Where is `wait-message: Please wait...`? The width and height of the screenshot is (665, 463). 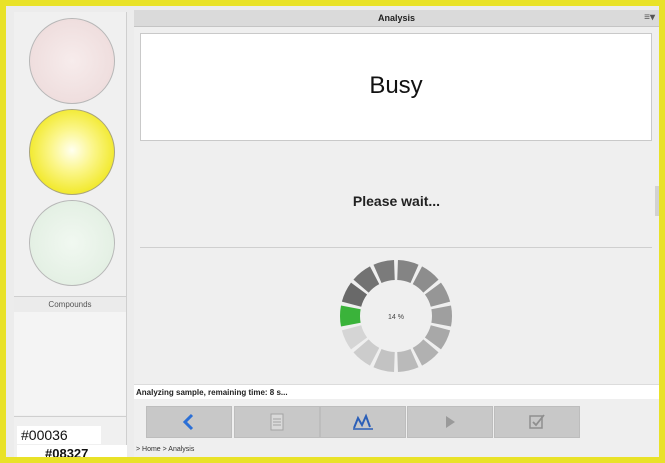
wait-message: Please wait... is located at coordinates (396, 201).